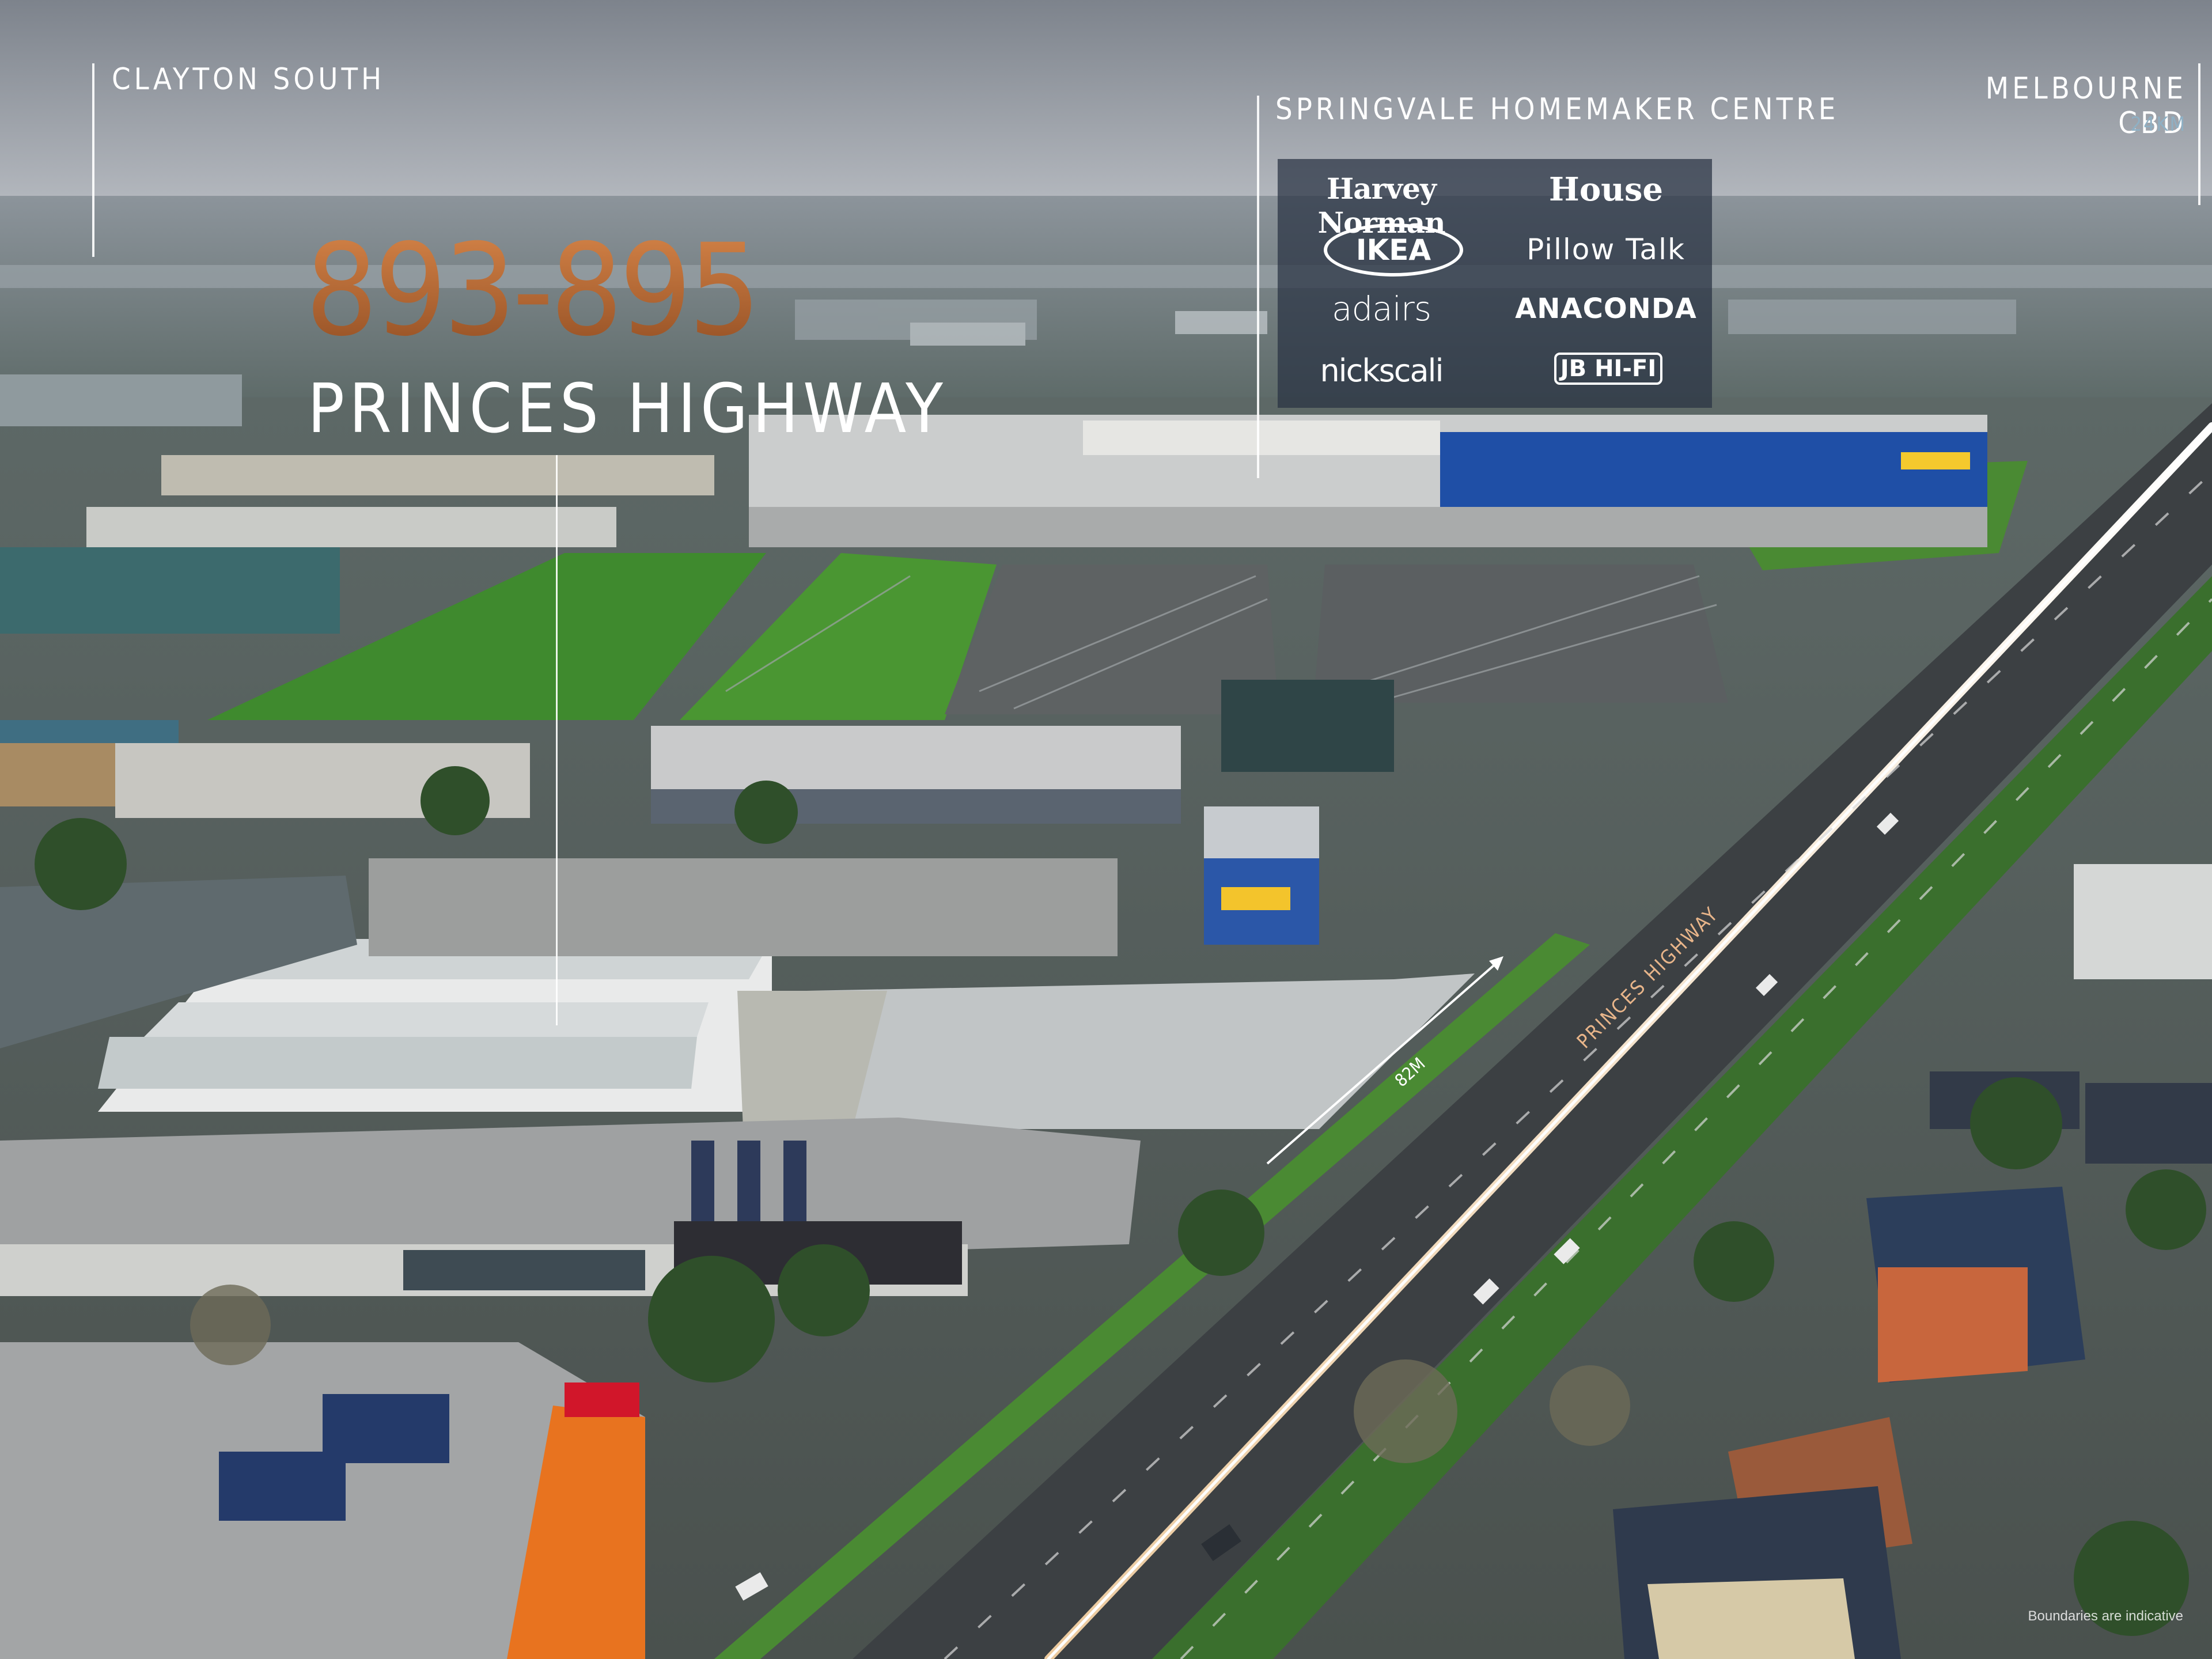 The height and width of the screenshot is (1659, 2212). I want to click on brand-ikea-logo: IKEA, so click(1393, 250).